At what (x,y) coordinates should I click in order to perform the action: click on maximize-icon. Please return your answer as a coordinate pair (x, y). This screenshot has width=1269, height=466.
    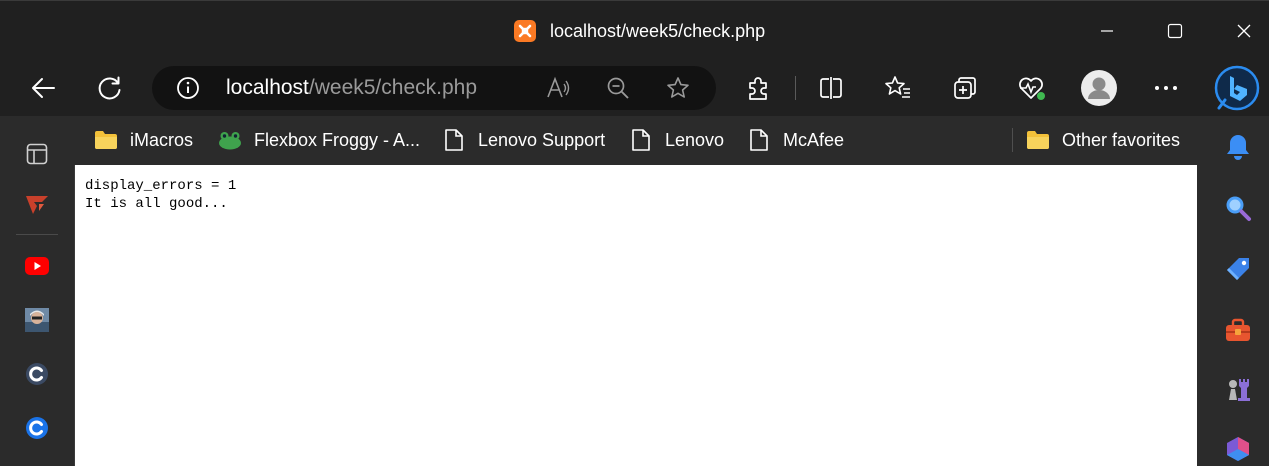
    Looking at the image, I should click on (1175, 31).